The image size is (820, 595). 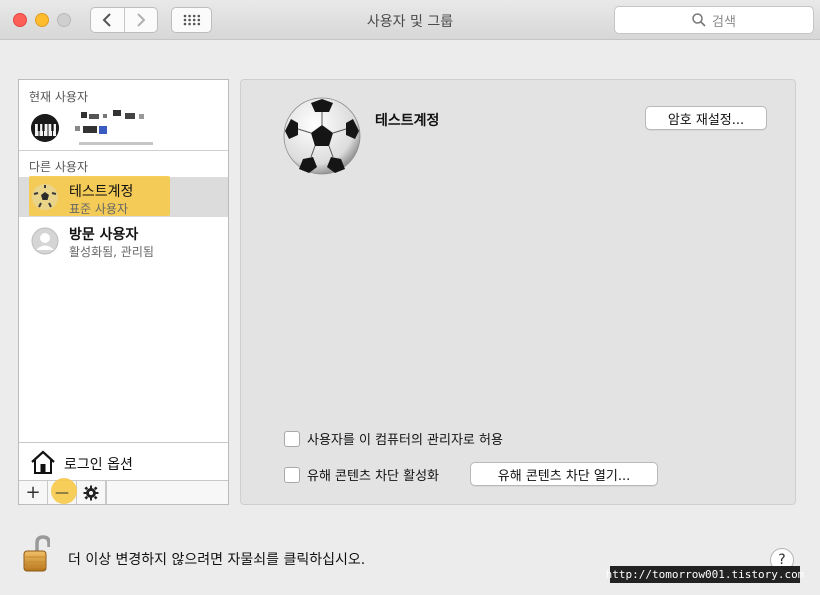 I want to click on account-name: 테스트계정, so click(x=407, y=121).